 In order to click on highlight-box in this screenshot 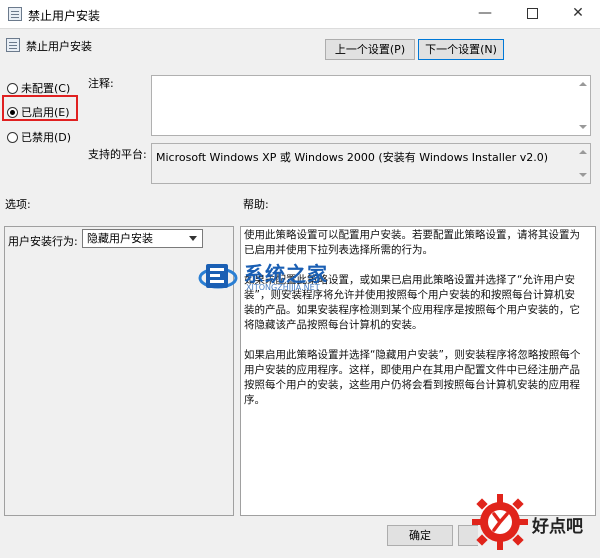, I will do `click(40, 108)`.